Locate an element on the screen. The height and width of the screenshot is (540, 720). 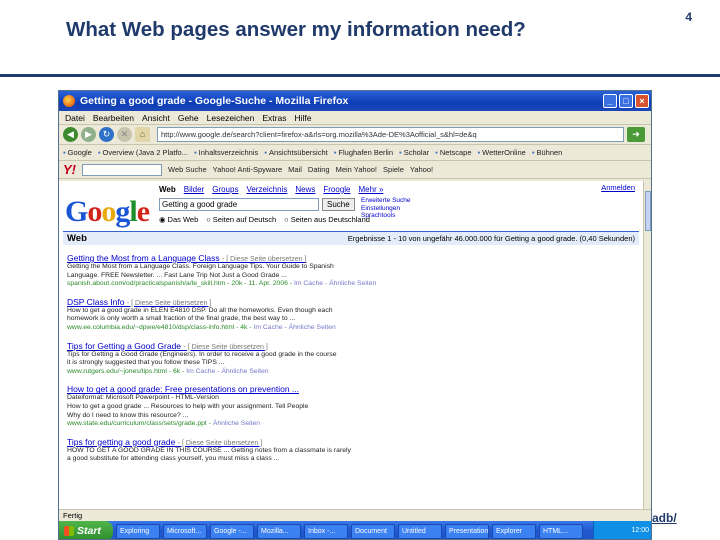
tab-web: Web is located at coordinates (167, 189).